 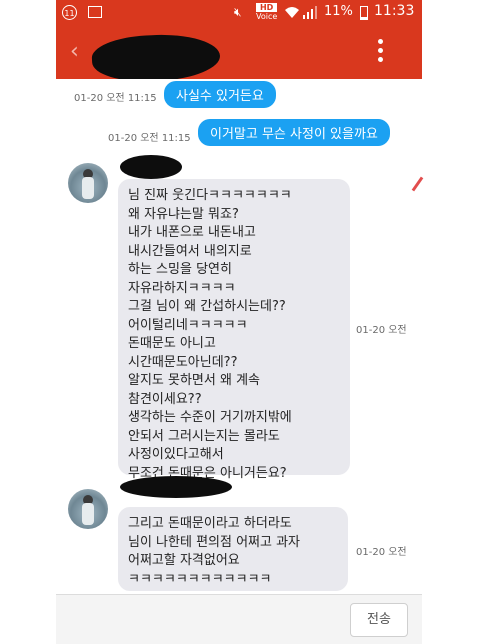 What do you see at coordinates (180, 269) in the screenshot?
I see `message-line: 하는 스밍을 당연히` at bounding box center [180, 269].